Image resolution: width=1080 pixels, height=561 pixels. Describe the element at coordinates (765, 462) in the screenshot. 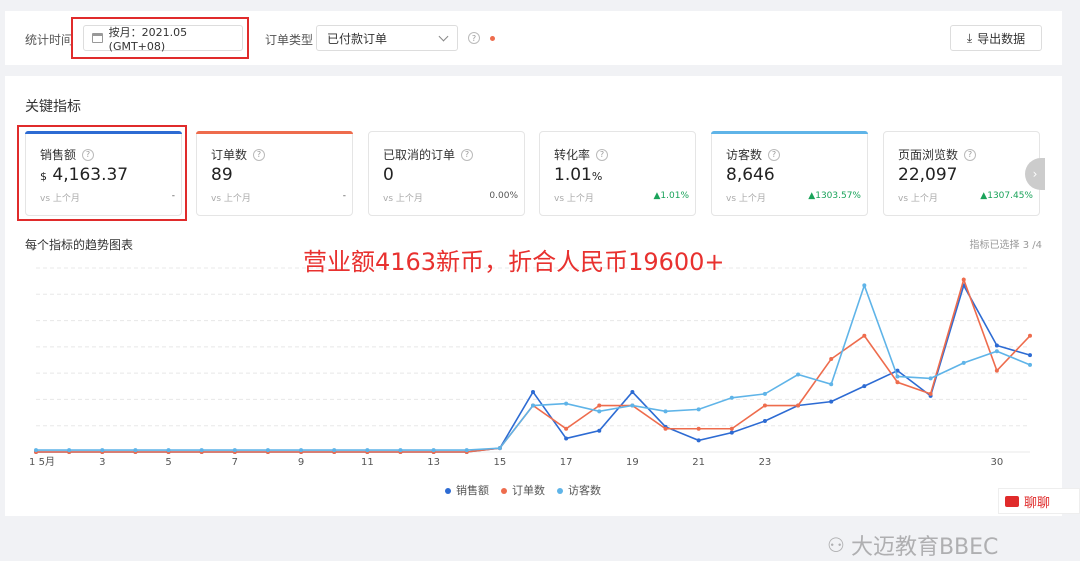

I see `x-tick-label: 23` at that location.